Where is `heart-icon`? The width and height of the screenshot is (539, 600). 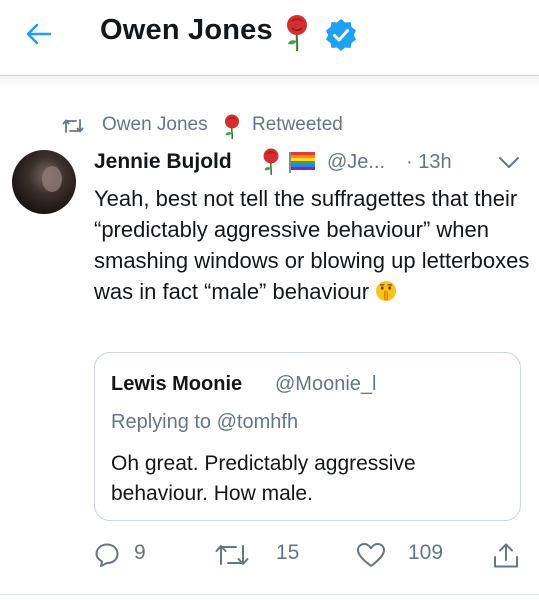
heart-icon is located at coordinates (371, 555).